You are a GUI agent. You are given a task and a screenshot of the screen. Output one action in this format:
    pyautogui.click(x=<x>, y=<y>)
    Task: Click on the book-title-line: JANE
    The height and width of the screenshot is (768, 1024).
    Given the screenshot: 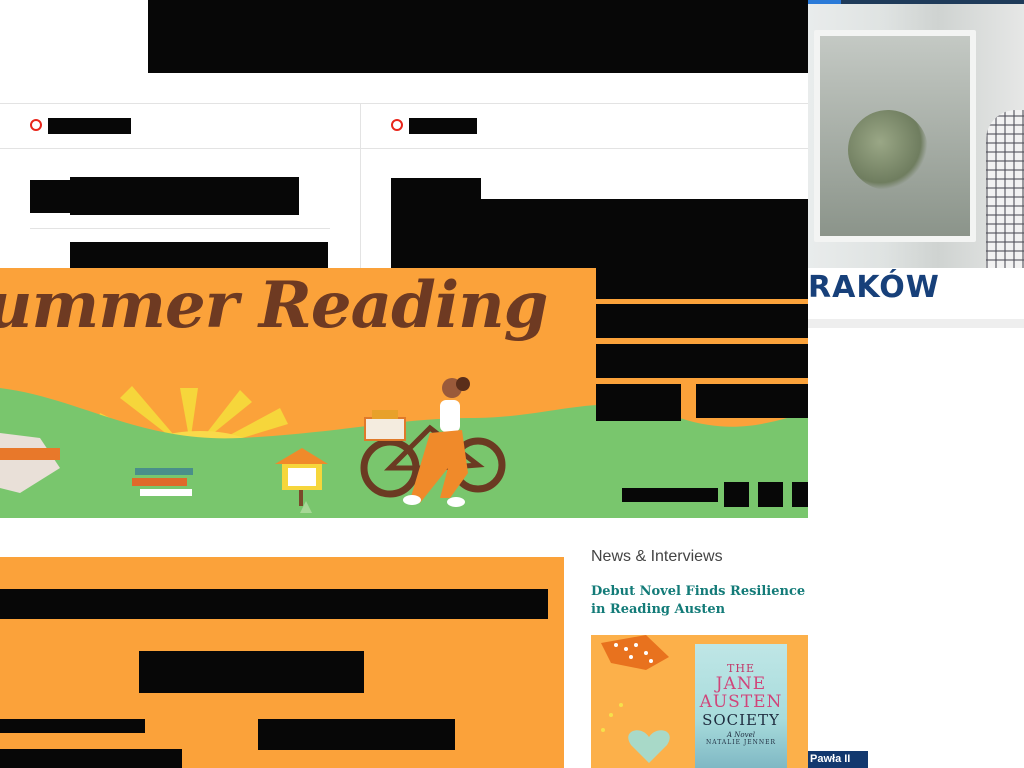 What is the action you would take?
    pyautogui.click(x=741, y=684)
    